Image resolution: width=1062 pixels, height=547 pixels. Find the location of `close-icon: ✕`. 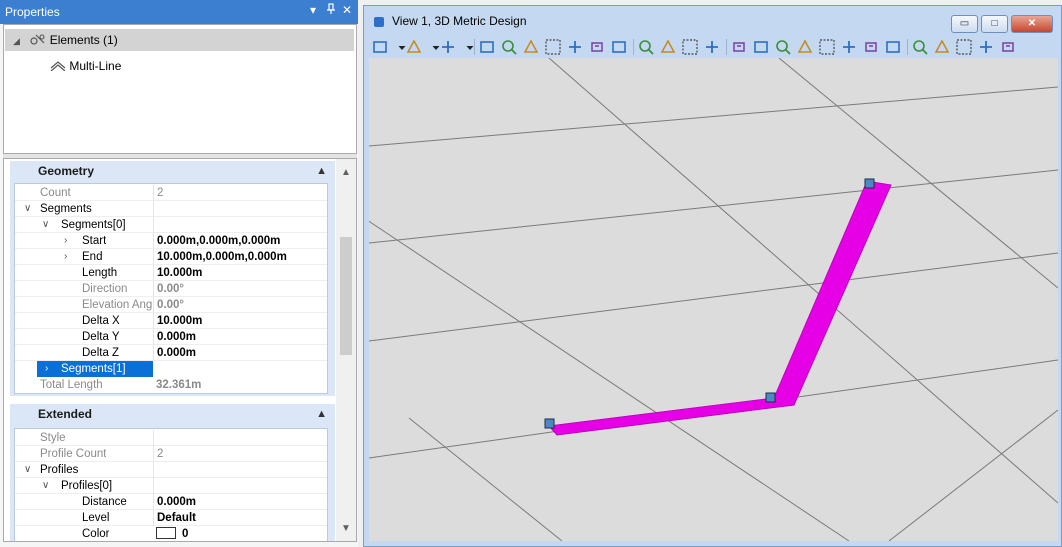

close-icon: ✕ is located at coordinates (347, 10).